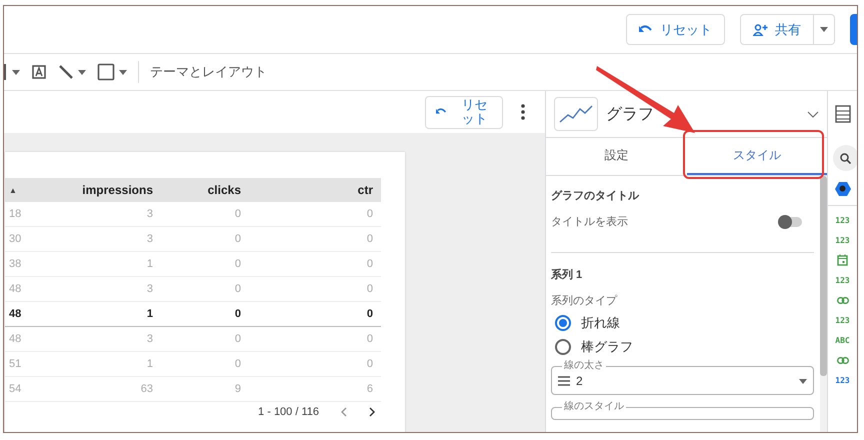 The height and width of the screenshot is (440, 864). I want to click on data-source-icon, so click(842, 189).